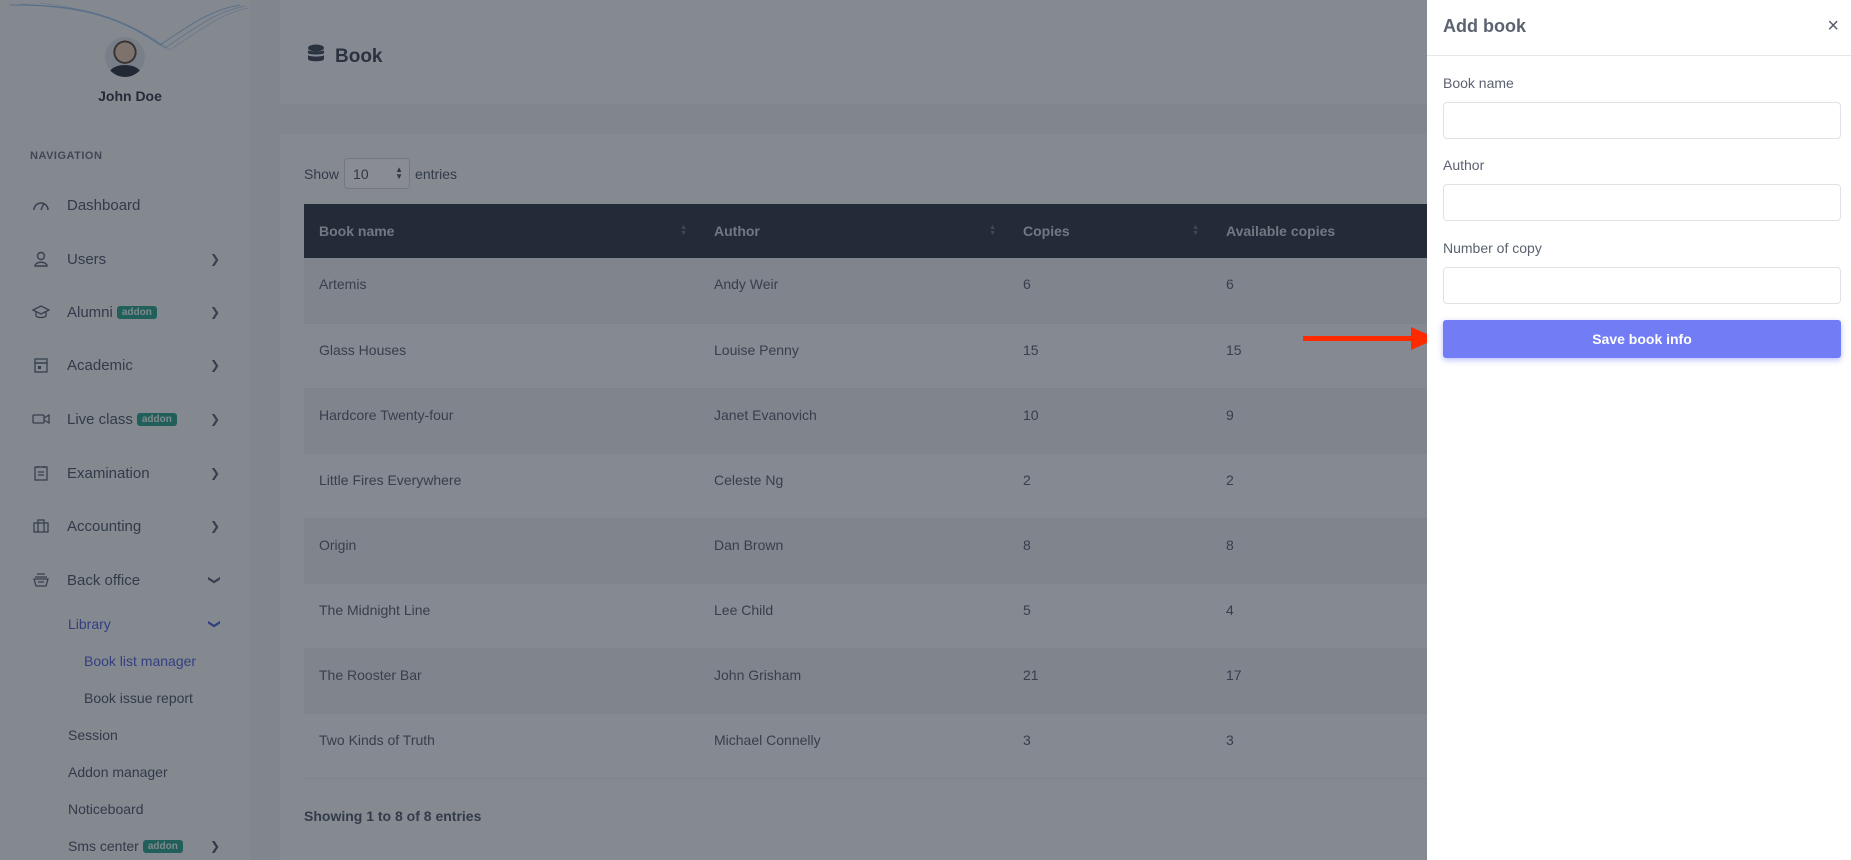 The width and height of the screenshot is (1851, 860). What do you see at coordinates (1492, 248) in the screenshot?
I see `number-of-copy-label: Number of copy` at bounding box center [1492, 248].